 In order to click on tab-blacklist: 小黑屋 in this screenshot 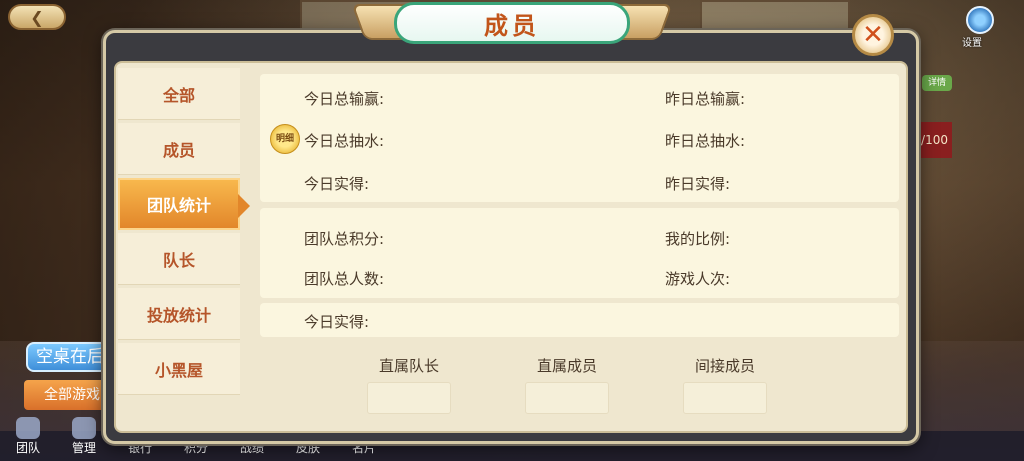, I will do `click(179, 369)`.